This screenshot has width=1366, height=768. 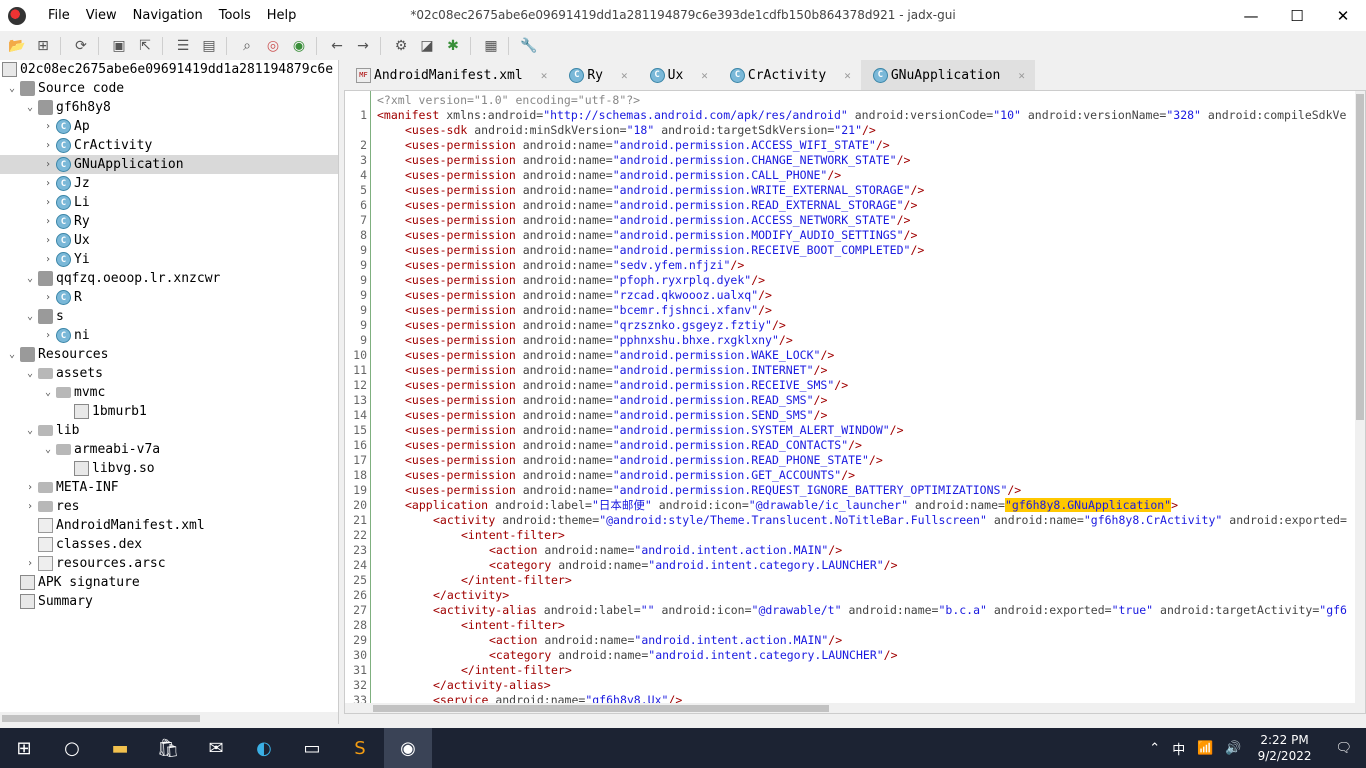 I want to click on tree-item: › C Yi, so click(x=169, y=259).